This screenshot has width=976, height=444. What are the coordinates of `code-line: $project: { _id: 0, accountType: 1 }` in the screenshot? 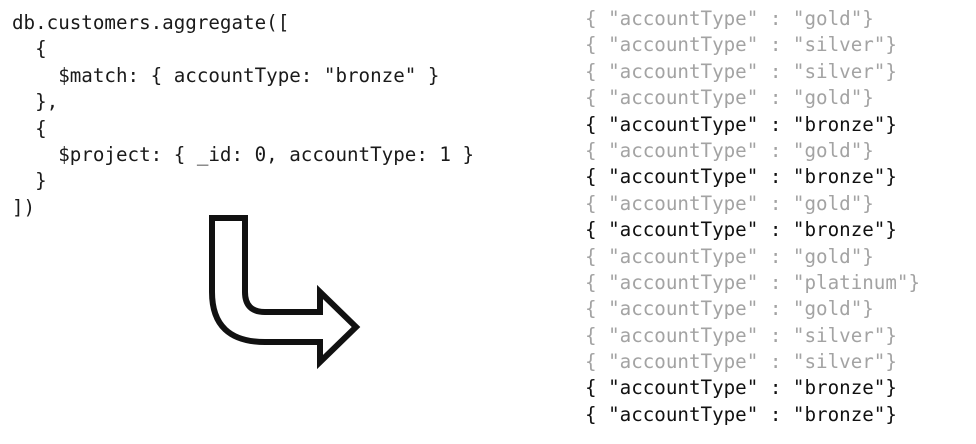 It's located at (243, 154).